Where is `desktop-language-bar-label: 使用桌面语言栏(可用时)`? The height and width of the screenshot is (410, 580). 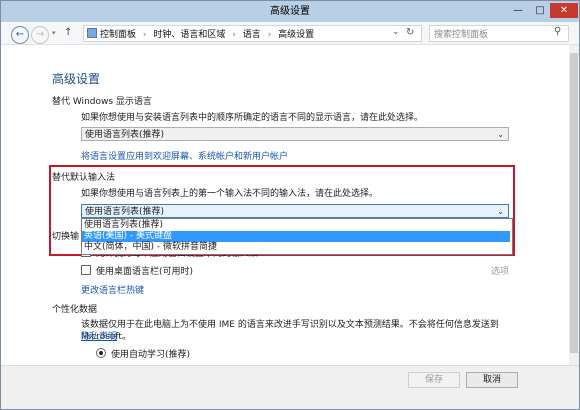 desktop-language-bar-label: 使用桌面语言栏(可用时) is located at coordinates (145, 272).